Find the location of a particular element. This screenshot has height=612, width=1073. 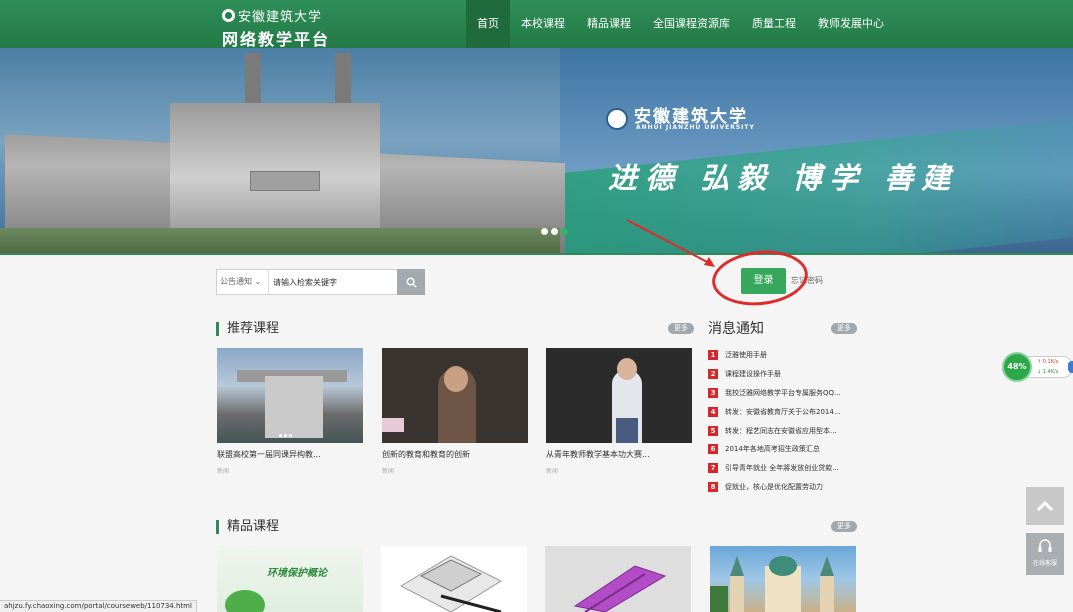

news-rank-badge: 2 is located at coordinates (713, 374).